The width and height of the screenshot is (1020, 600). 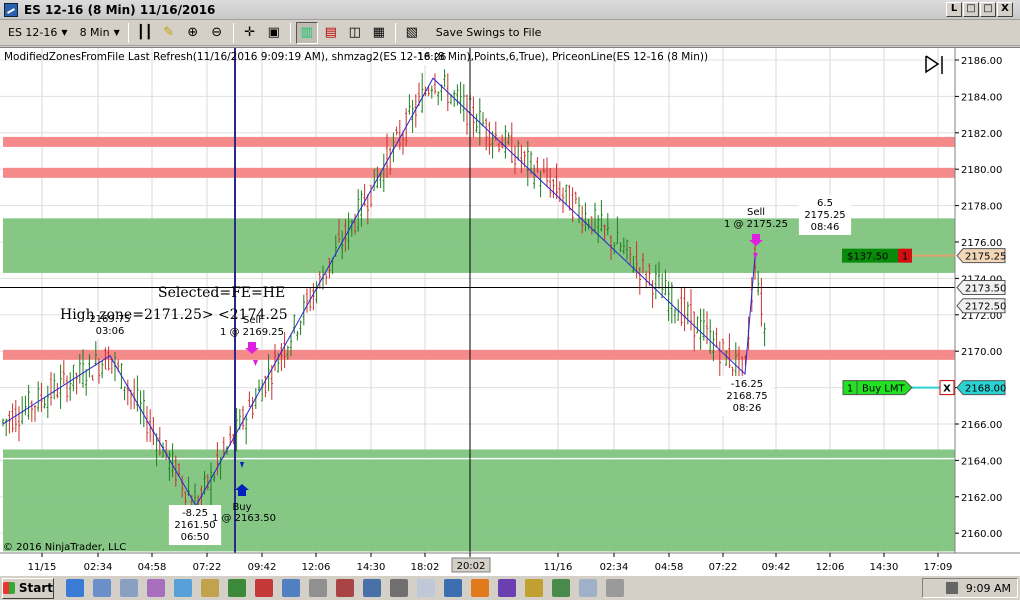 What do you see at coordinates (988, 588) in the screenshot?
I see `clock: 9:09 AM` at bounding box center [988, 588].